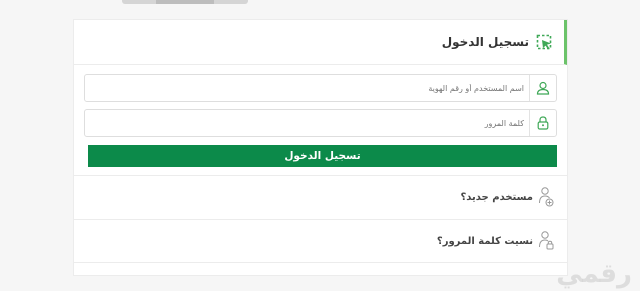 The height and width of the screenshot is (291, 640). What do you see at coordinates (542, 88) in the screenshot?
I see `user-icon` at bounding box center [542, 88].